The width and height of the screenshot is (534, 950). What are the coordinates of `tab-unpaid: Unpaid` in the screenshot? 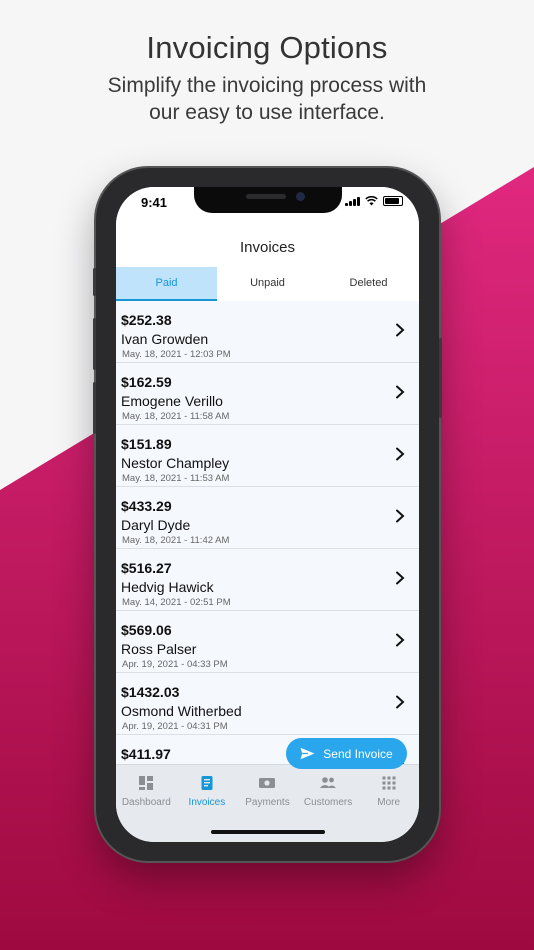 It's located at (267, 284).